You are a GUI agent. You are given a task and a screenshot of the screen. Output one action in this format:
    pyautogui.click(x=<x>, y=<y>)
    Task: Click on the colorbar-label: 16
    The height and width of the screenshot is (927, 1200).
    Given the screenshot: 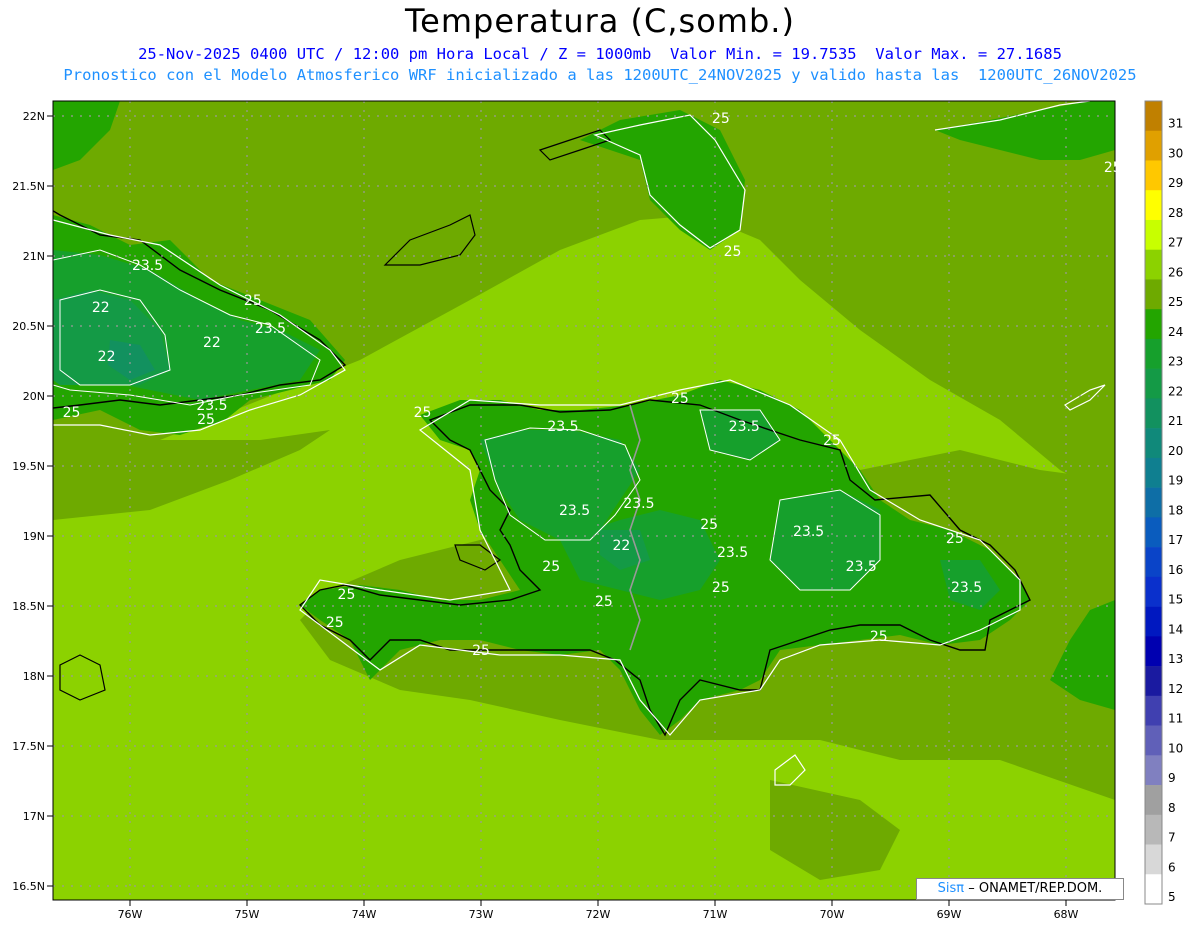 What is the action you would take?
    pyautogui.click(x=1175, y=570)
    